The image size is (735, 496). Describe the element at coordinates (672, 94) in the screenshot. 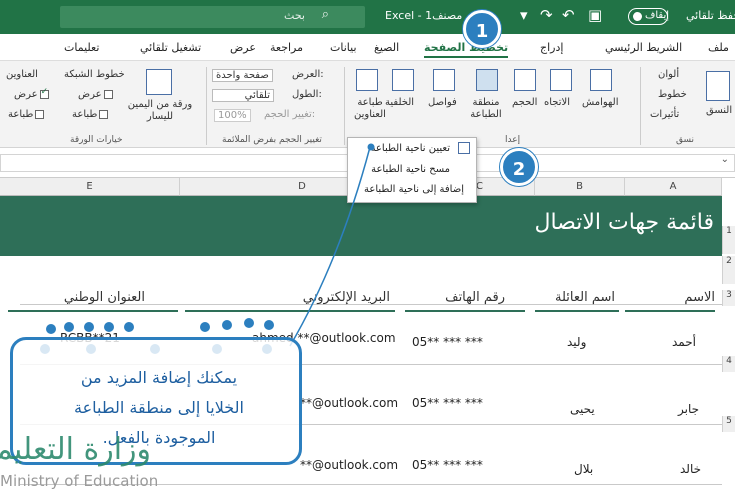

I see `fonts-button: خطوط` at that location.